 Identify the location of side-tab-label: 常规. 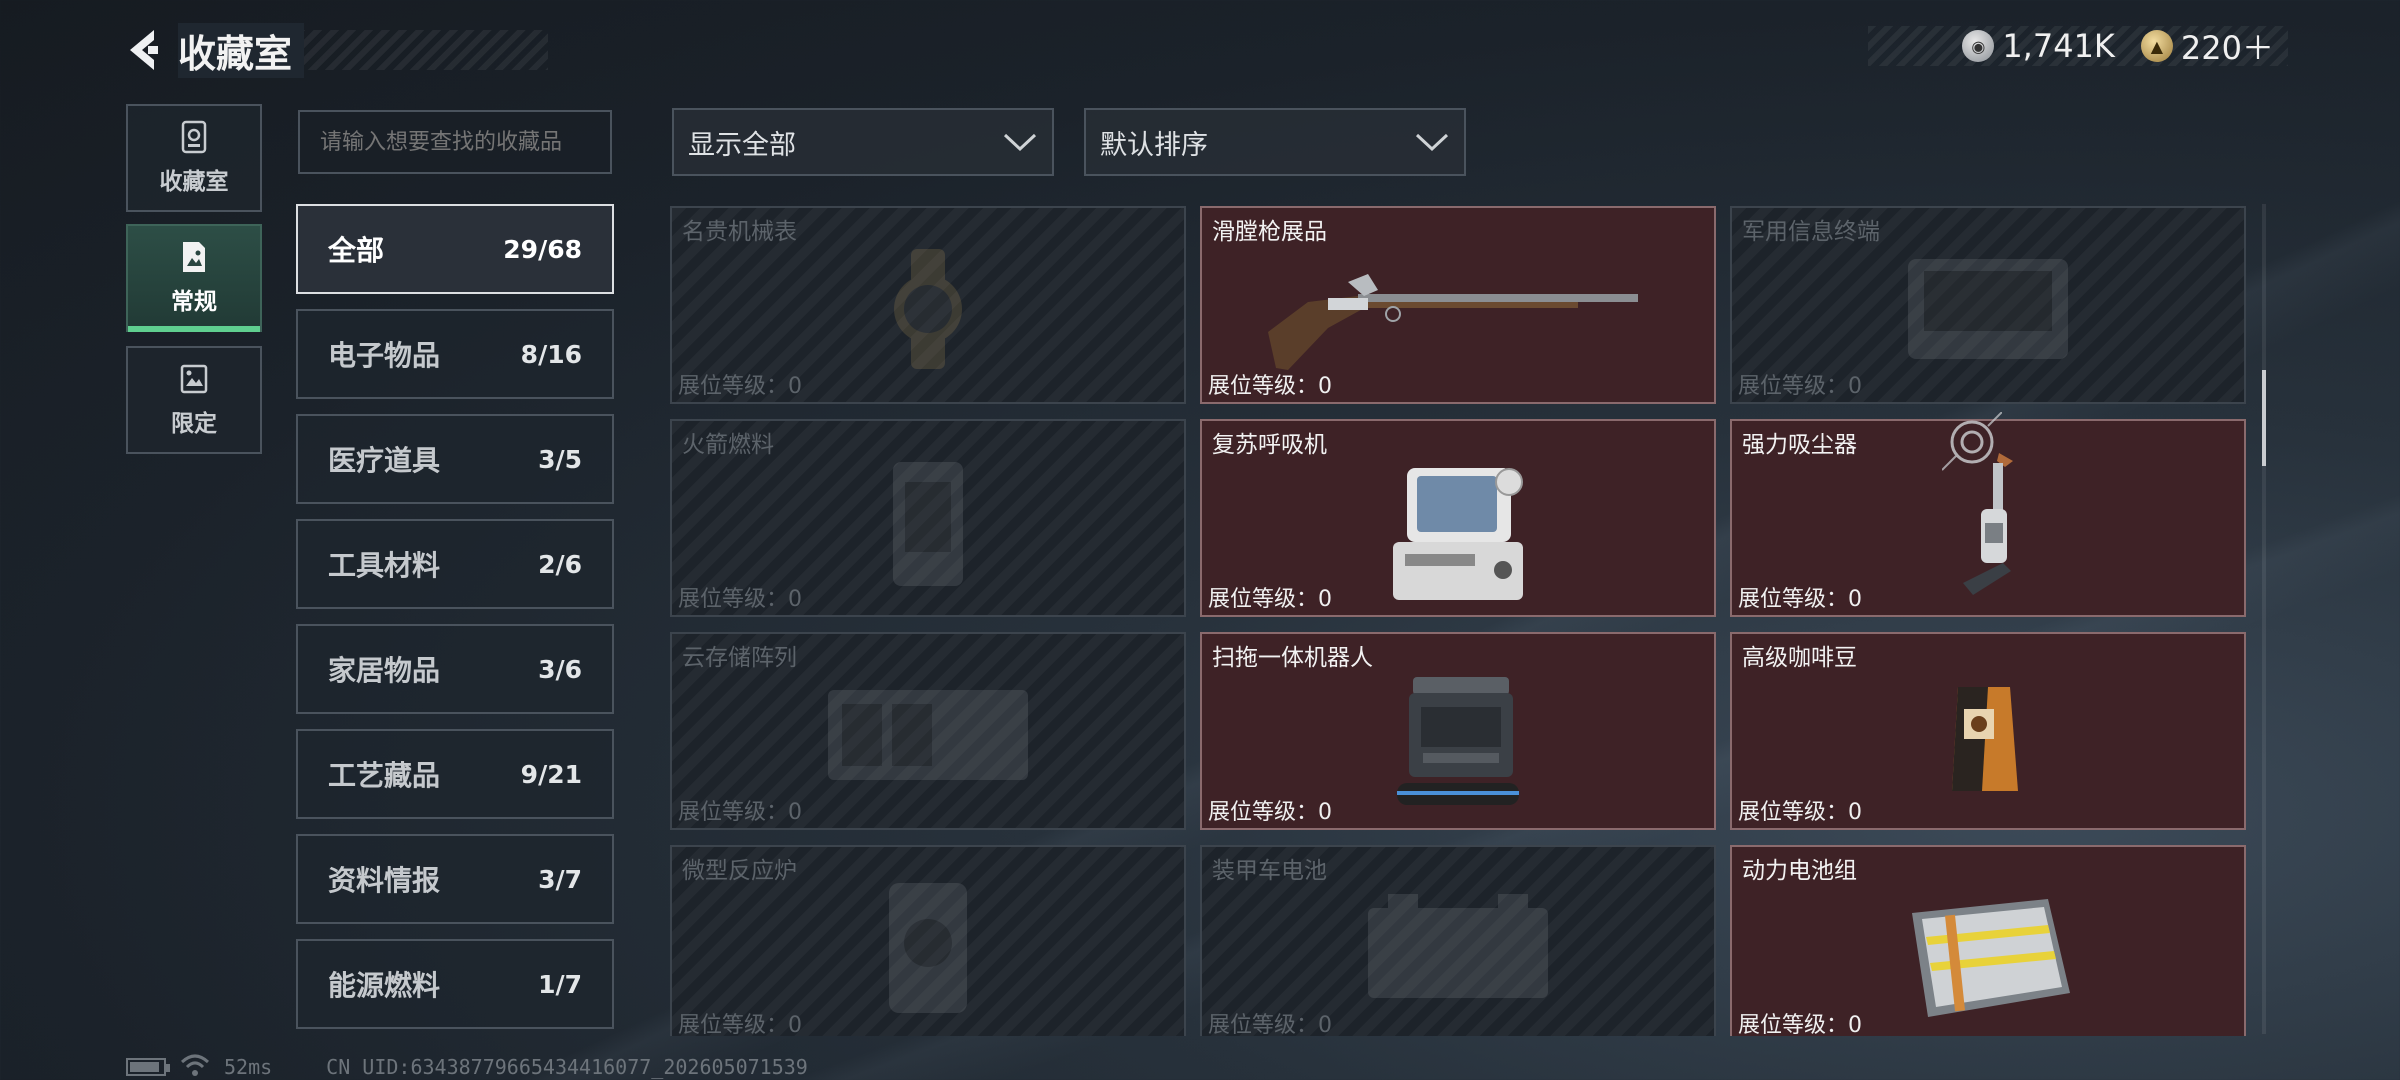
(194, 302).